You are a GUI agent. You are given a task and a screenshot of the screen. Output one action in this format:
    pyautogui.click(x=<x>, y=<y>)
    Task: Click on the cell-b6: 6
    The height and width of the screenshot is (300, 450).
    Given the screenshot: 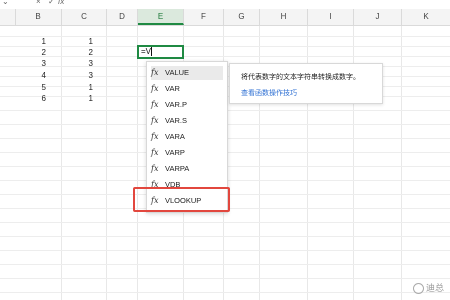 What is the action you would take?
    pyautogui.click(x=36, y=98)
    